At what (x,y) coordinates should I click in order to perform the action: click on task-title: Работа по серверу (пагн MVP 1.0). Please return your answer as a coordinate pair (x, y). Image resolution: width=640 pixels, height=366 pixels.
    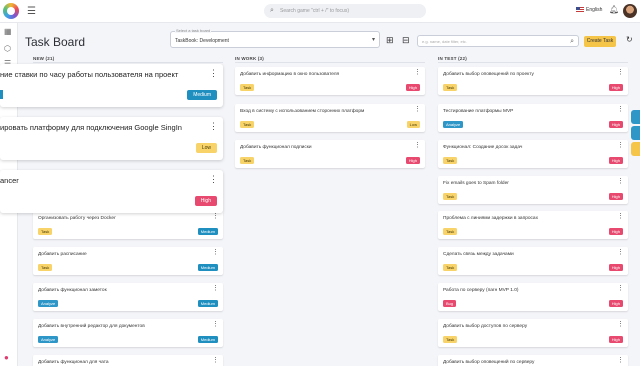
    Looking at the image, I should click on (481, 290).